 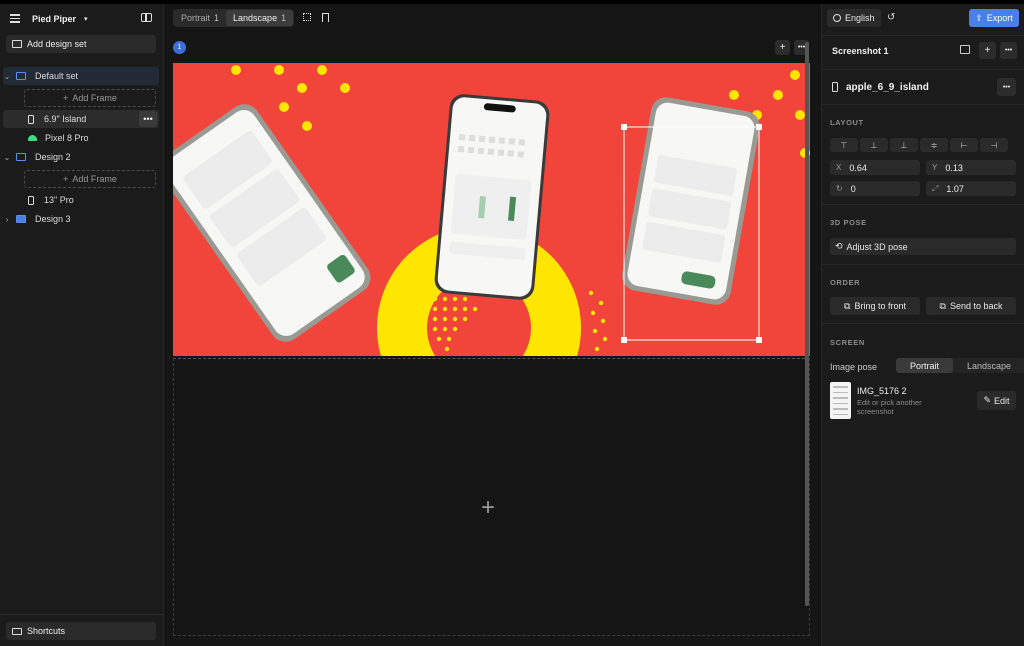 I want to click on device-more-button: •••, so click(x=1006, y=87).